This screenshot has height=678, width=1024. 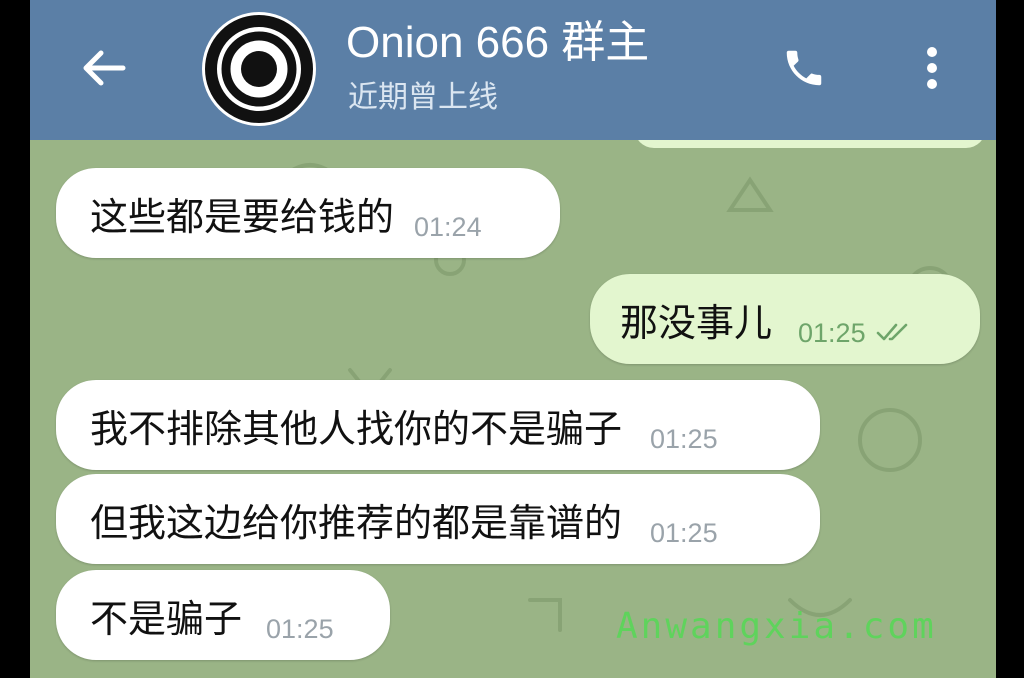 I want to click on arrow-left-icon, so click(x=104, y=68).